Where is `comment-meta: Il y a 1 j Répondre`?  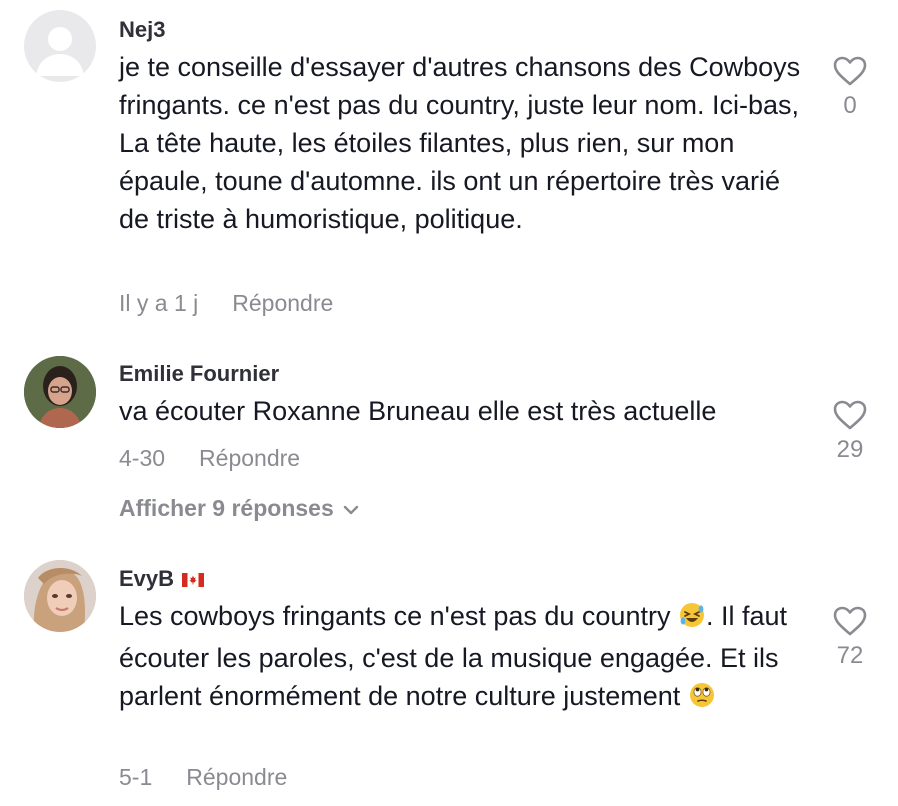 comment-meta: Il y a 1 j Répondre is located at coordinates (226, 303).